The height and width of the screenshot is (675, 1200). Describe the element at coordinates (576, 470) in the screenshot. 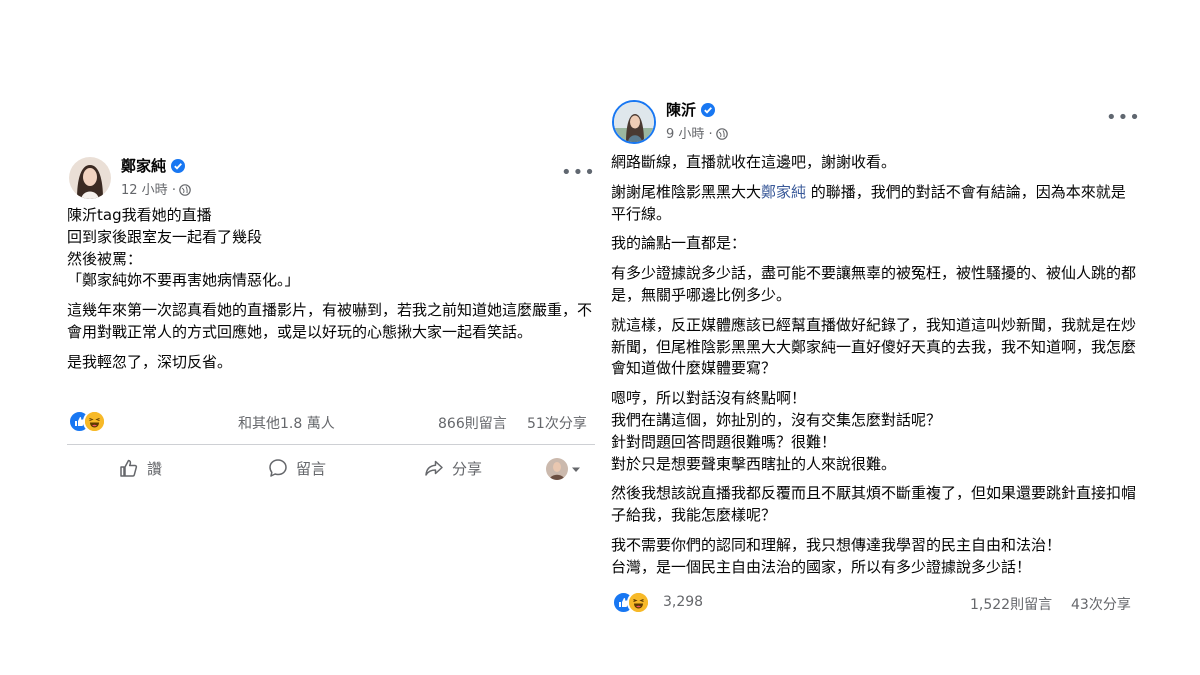

I see `chevron-down-icon` at that location.